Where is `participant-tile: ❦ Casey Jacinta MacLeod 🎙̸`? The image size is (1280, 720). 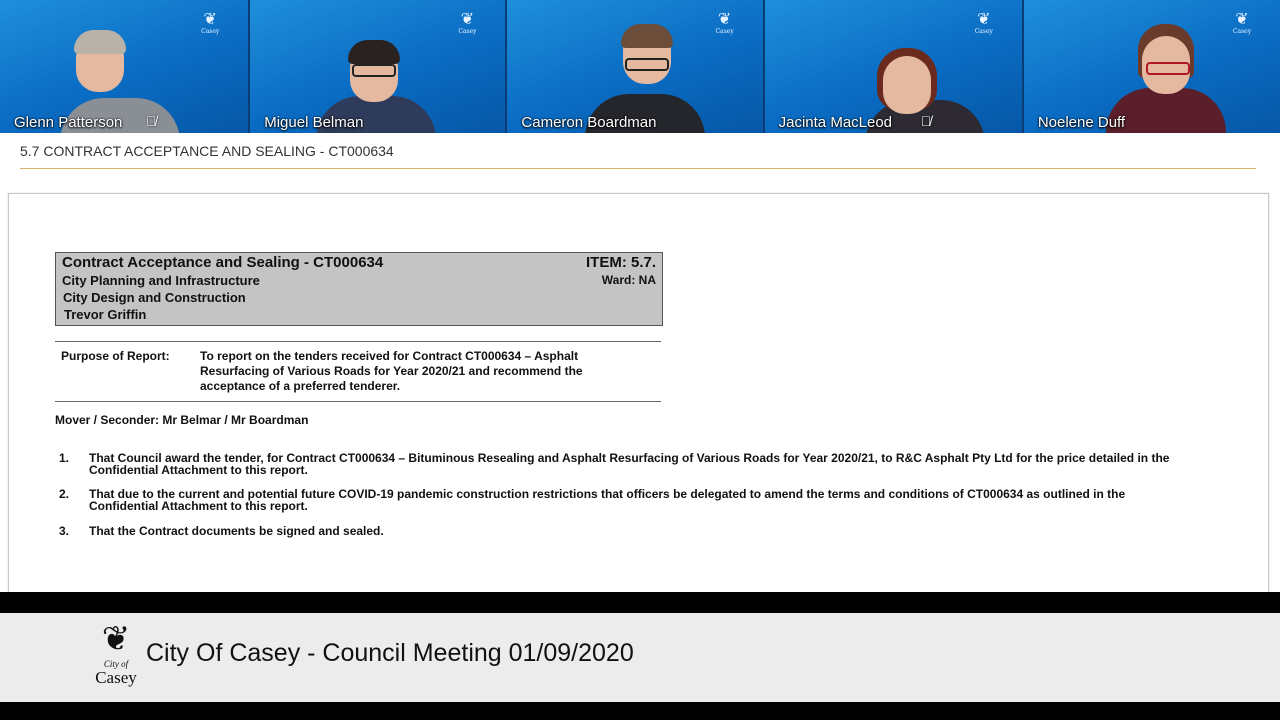 participant-tile: ❦ Casey Jacinta MacLeod 🎙̸ is located at coordinates (894, 66).